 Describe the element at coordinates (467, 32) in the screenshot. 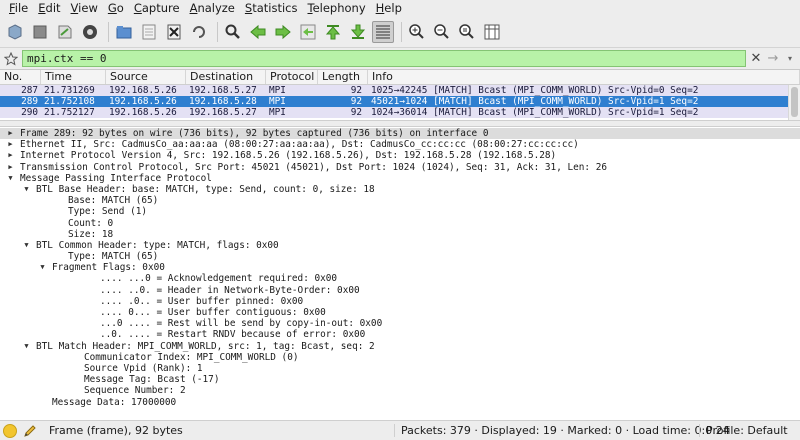

I see `zoom-normal-icon` at that location.